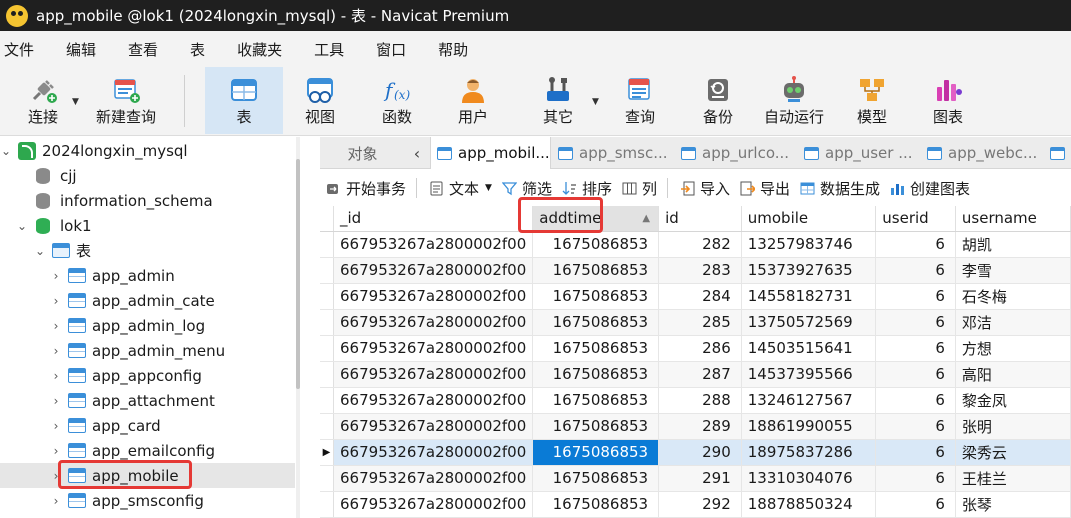 The height and width of the screenshot is (518, 1071). Describe the element at coordinates (948, 100) in the screenshot. I see `chart-button: 图表` at that location.